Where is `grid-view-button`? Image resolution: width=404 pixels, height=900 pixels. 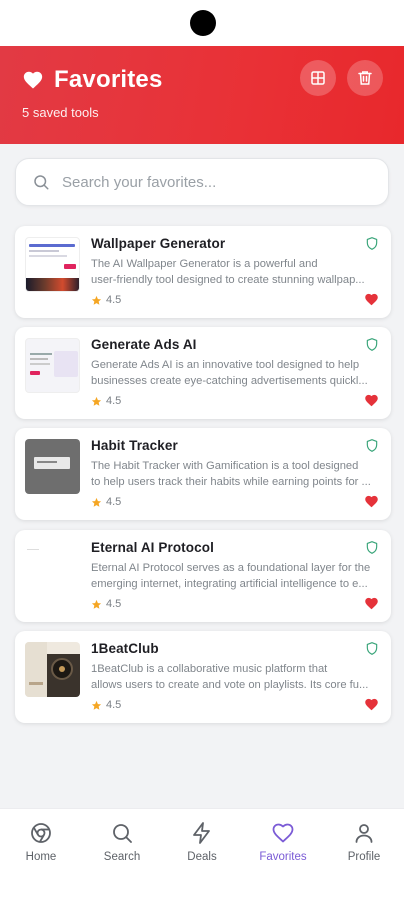 grid-view-button is located at coordinates (318, 78).